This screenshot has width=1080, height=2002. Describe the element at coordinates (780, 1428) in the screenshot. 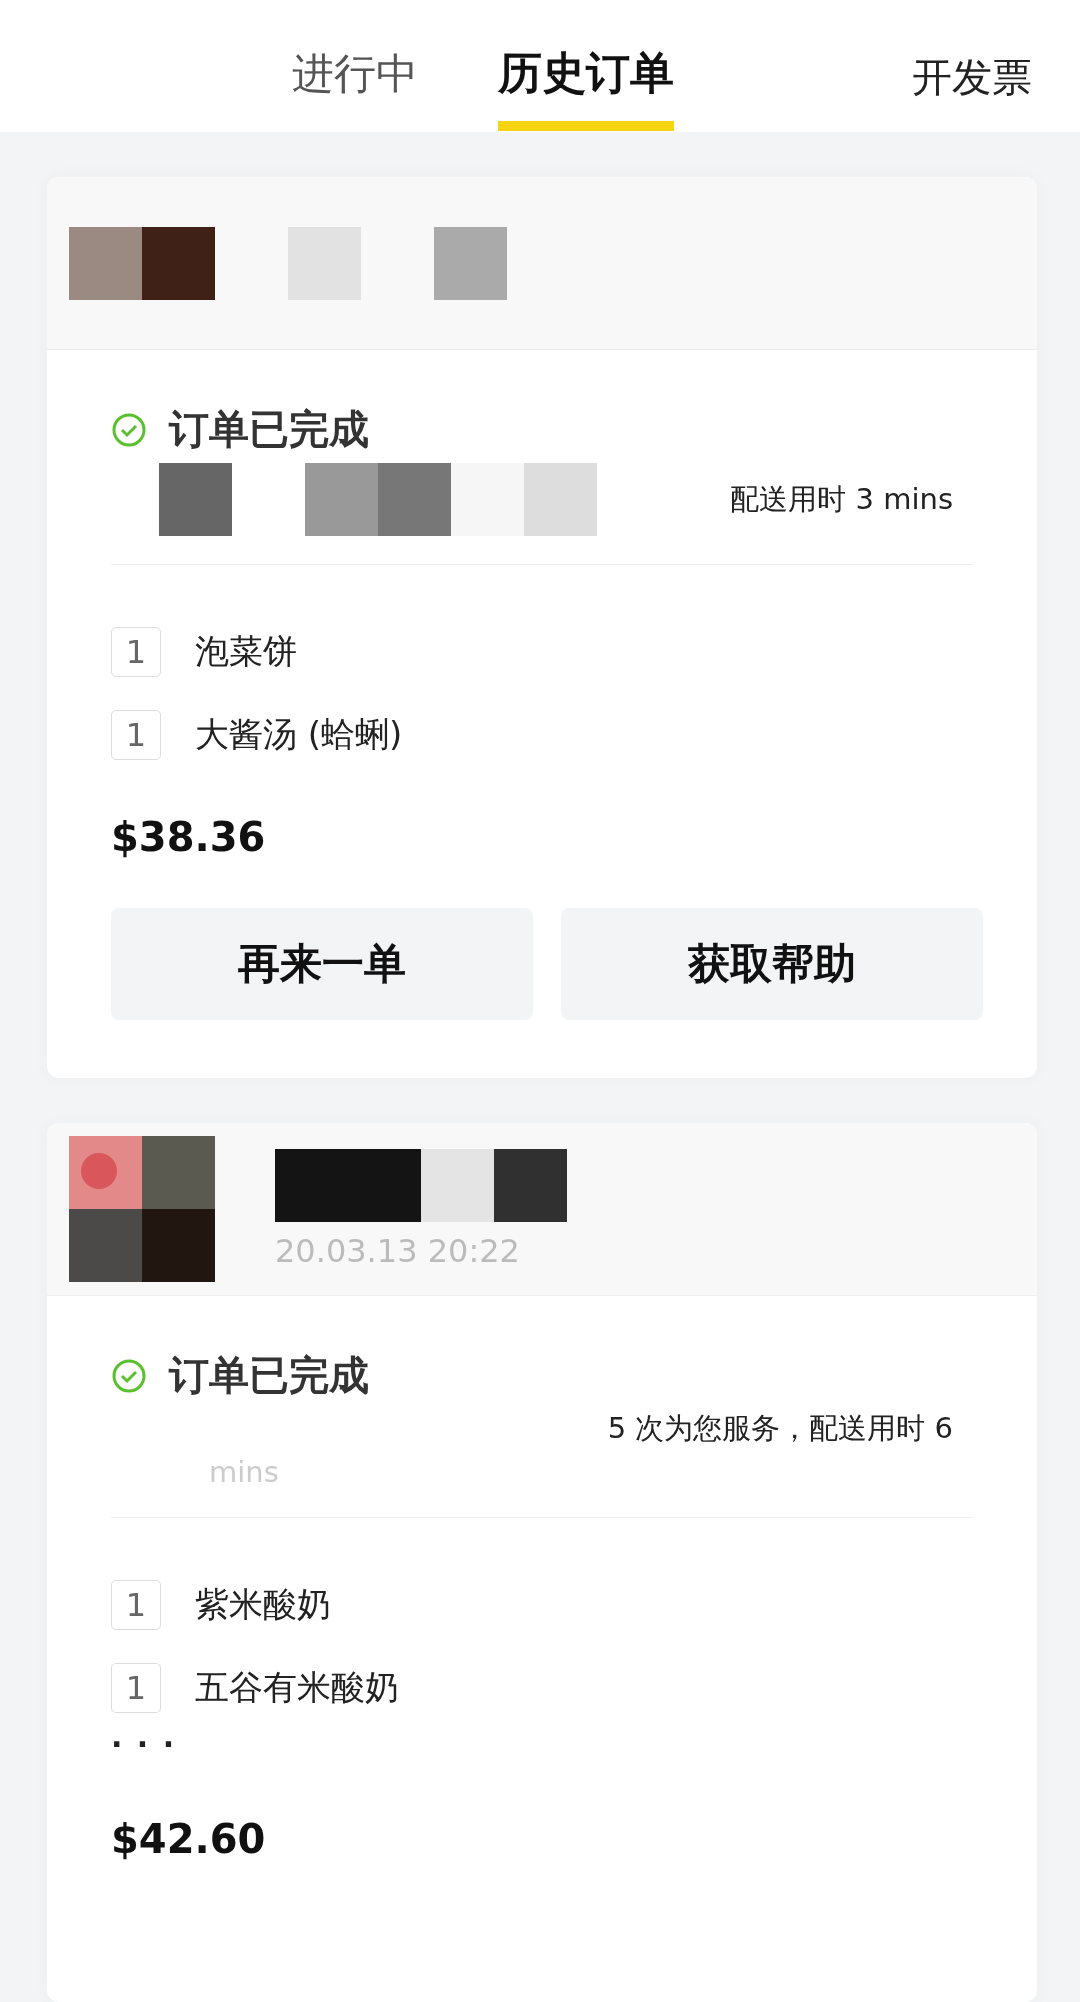

I see `delivery-info: 5 次为您服务，配送用时 6` at that location.